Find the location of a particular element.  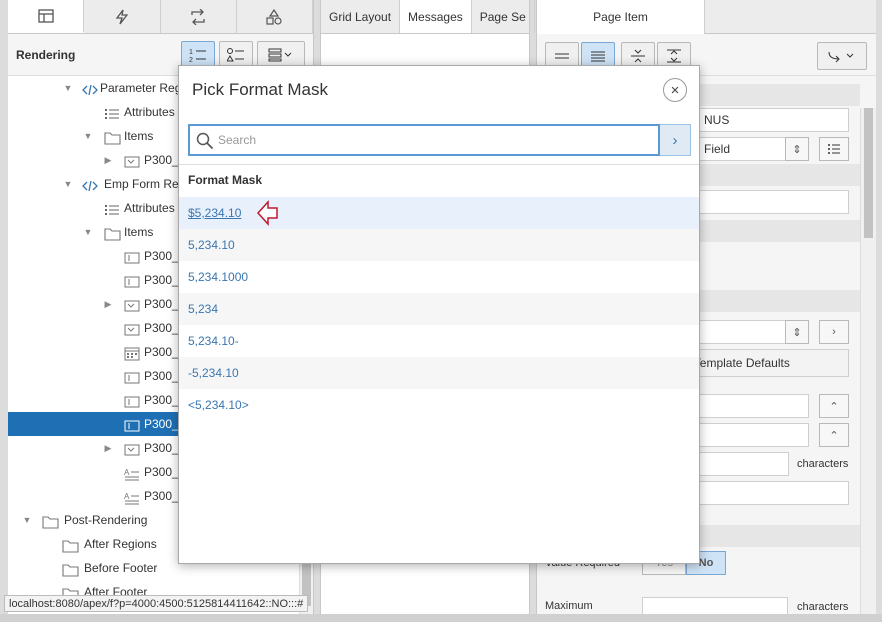

collapse-appearance-button-2: ⌃ is located at coordinates (834, 435).